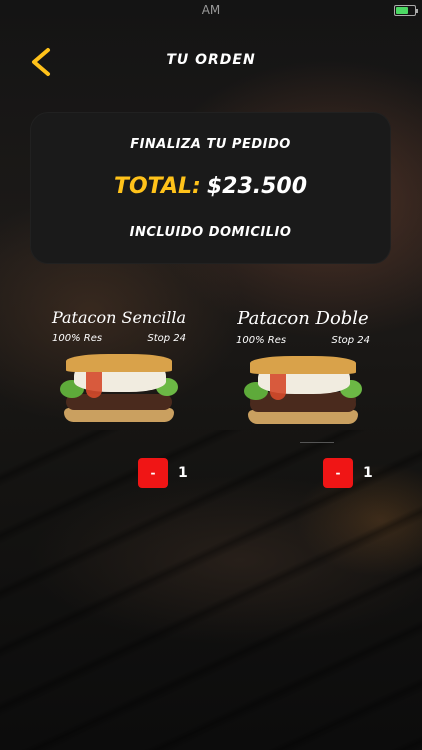  I want to click on product-name: Patacon Sencilla, so click(119, 317).